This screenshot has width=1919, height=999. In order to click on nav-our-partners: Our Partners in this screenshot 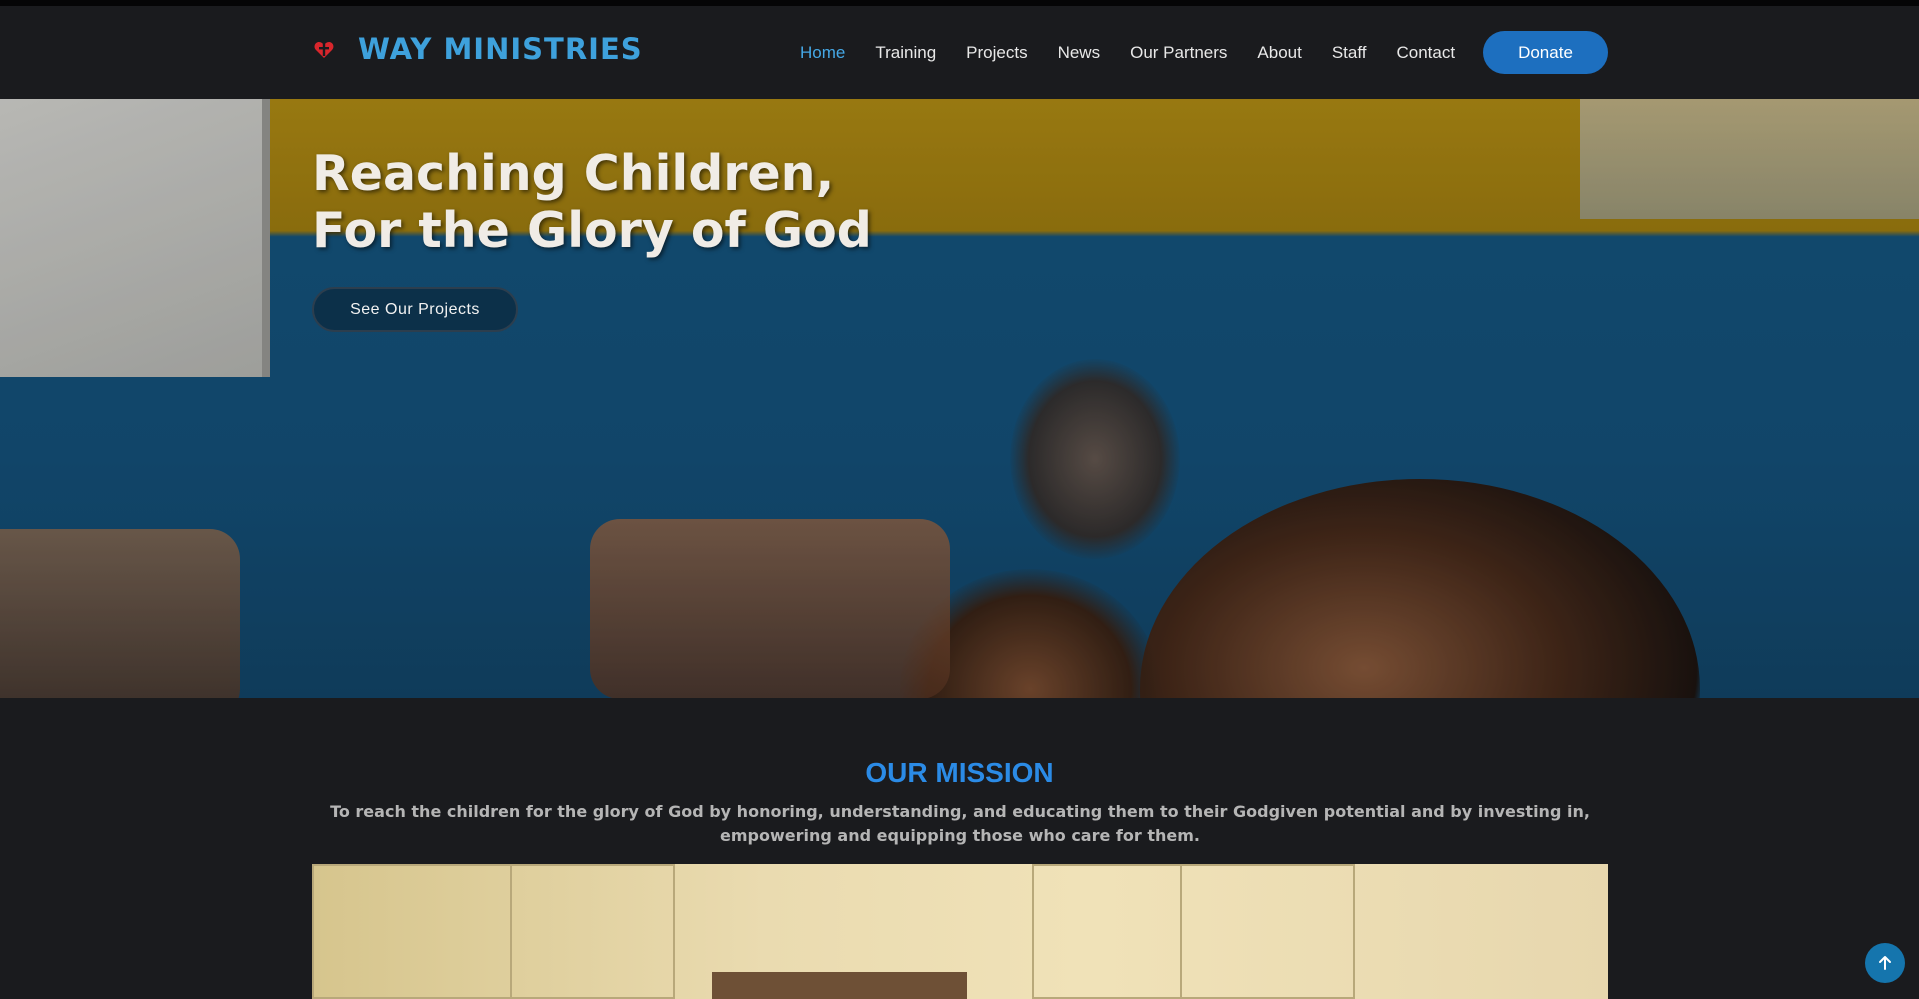, I will do `click(1178, 53)`.